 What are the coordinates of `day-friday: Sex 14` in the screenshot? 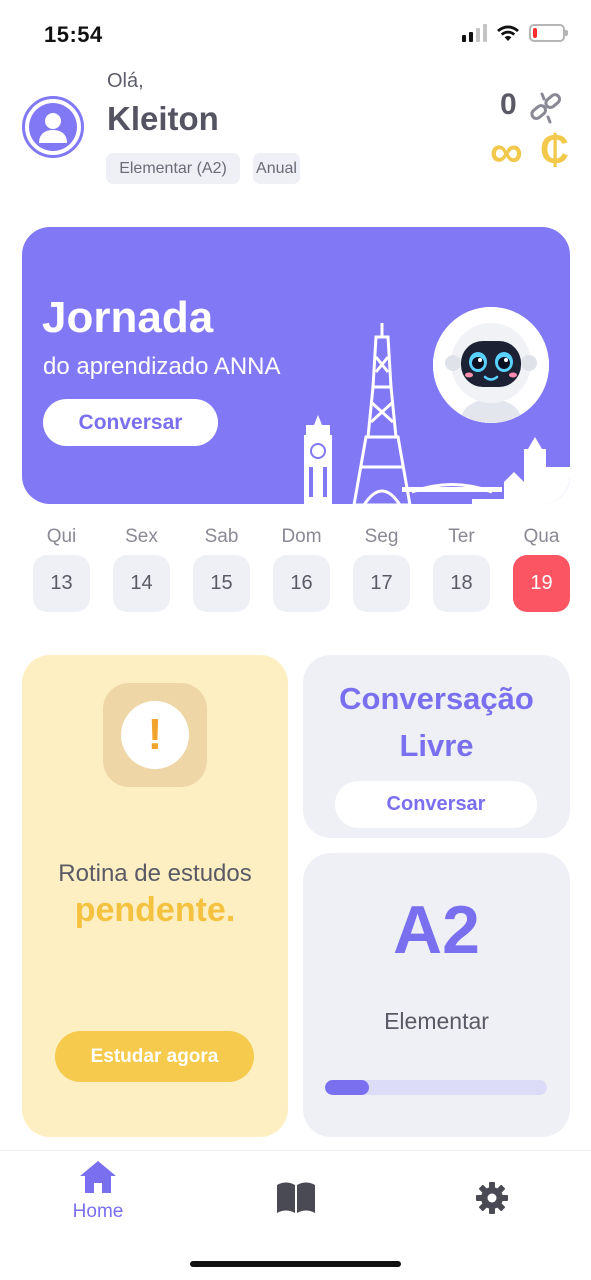 It's located at (141, 569).